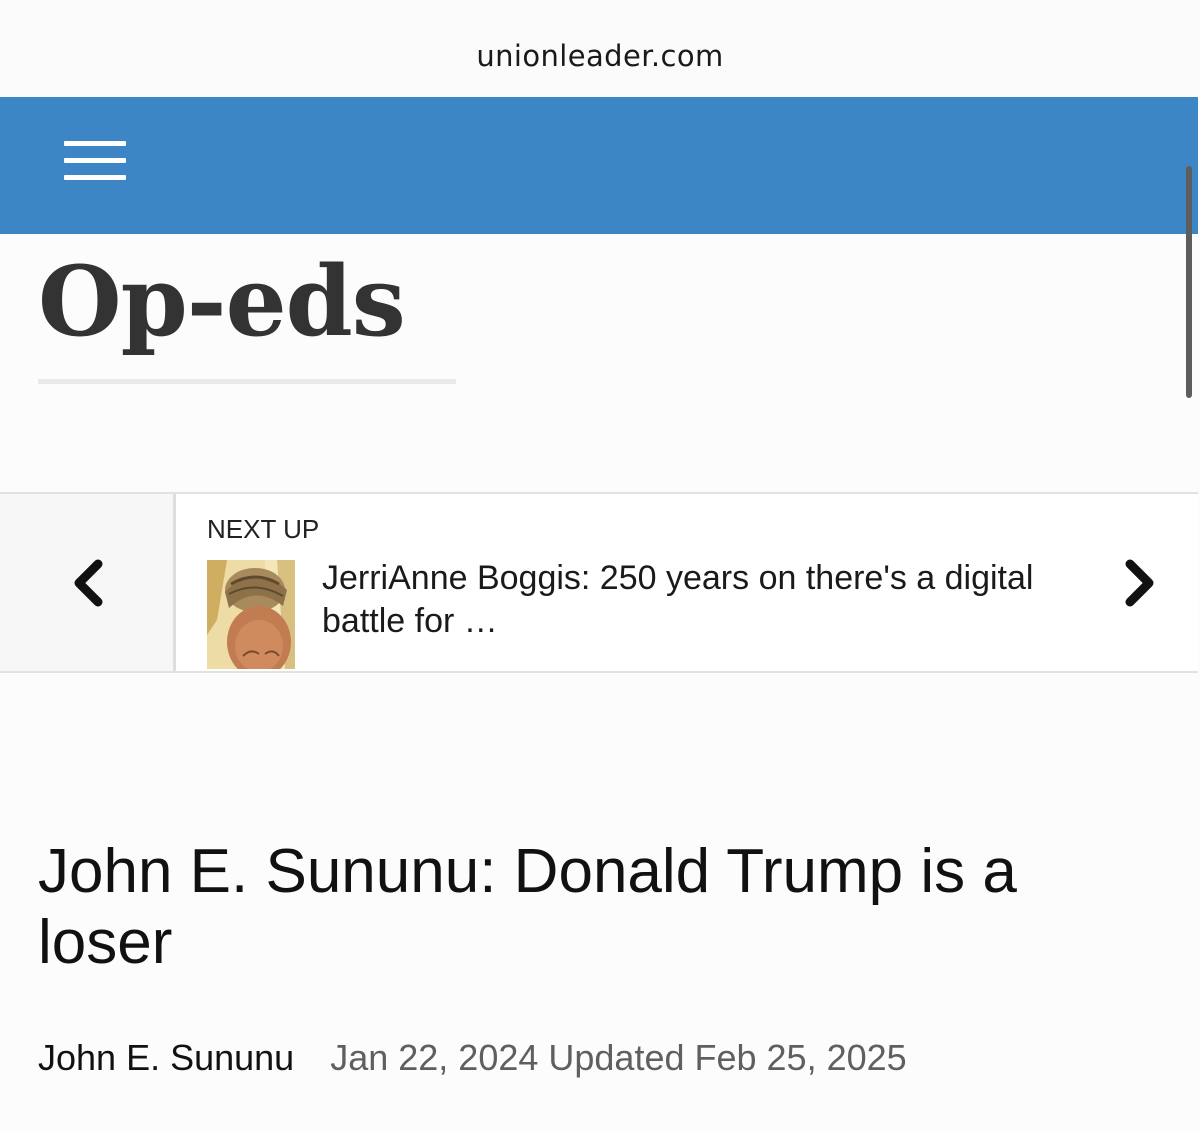  I want to click on chevron-left-icon, so click(88, 583).